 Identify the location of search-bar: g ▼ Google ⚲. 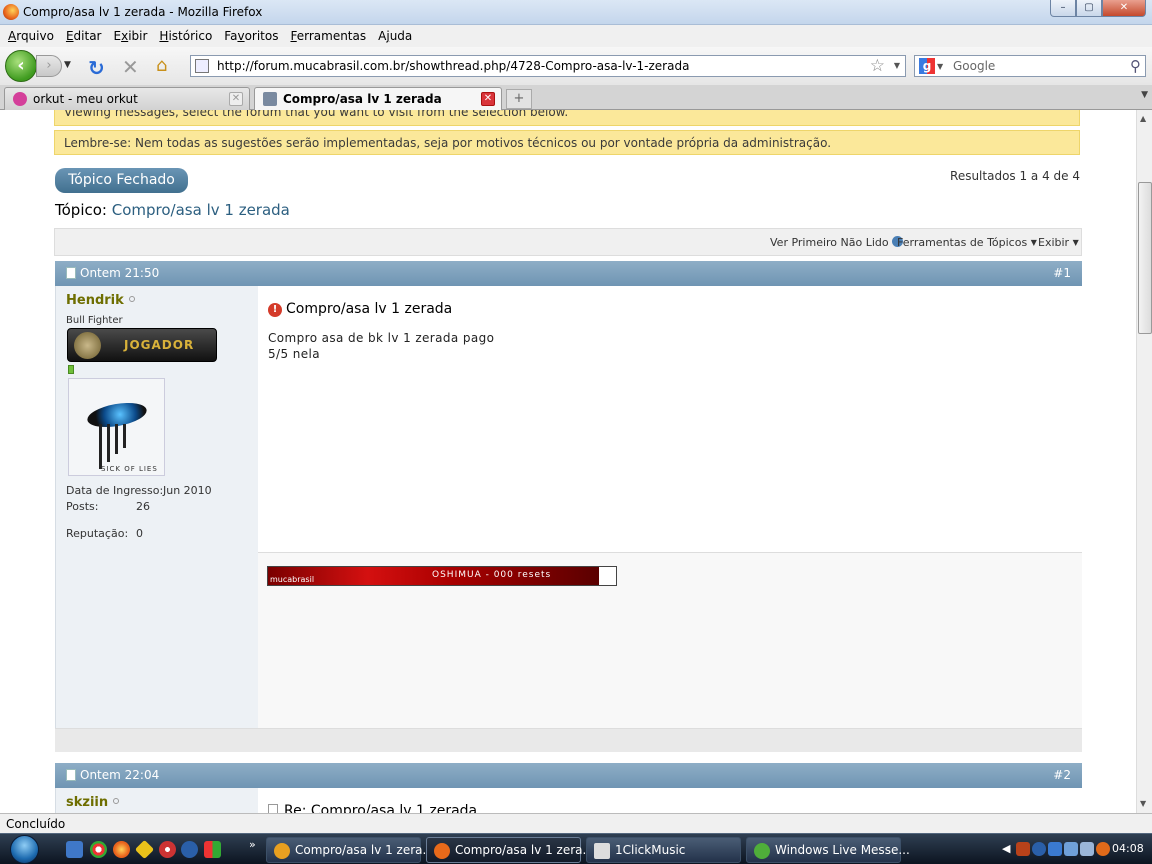
(1030, 66).